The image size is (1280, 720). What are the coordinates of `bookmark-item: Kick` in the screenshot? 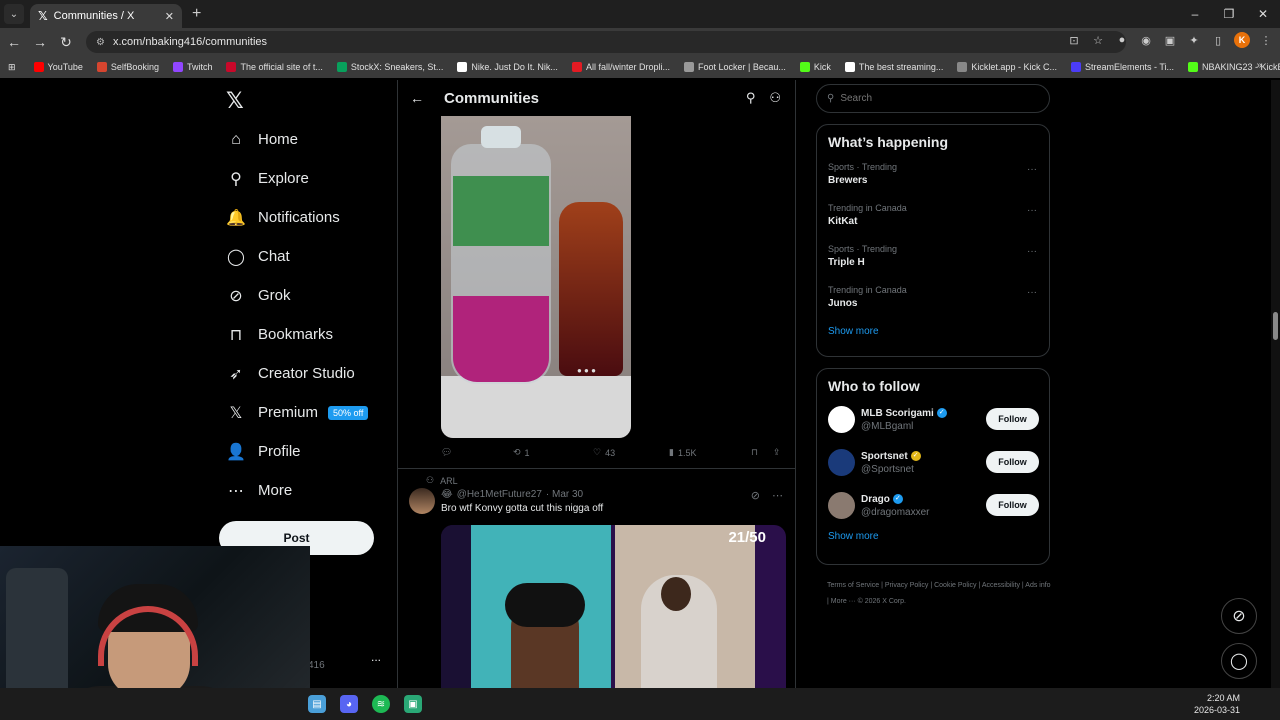 It's located at (815, 67).